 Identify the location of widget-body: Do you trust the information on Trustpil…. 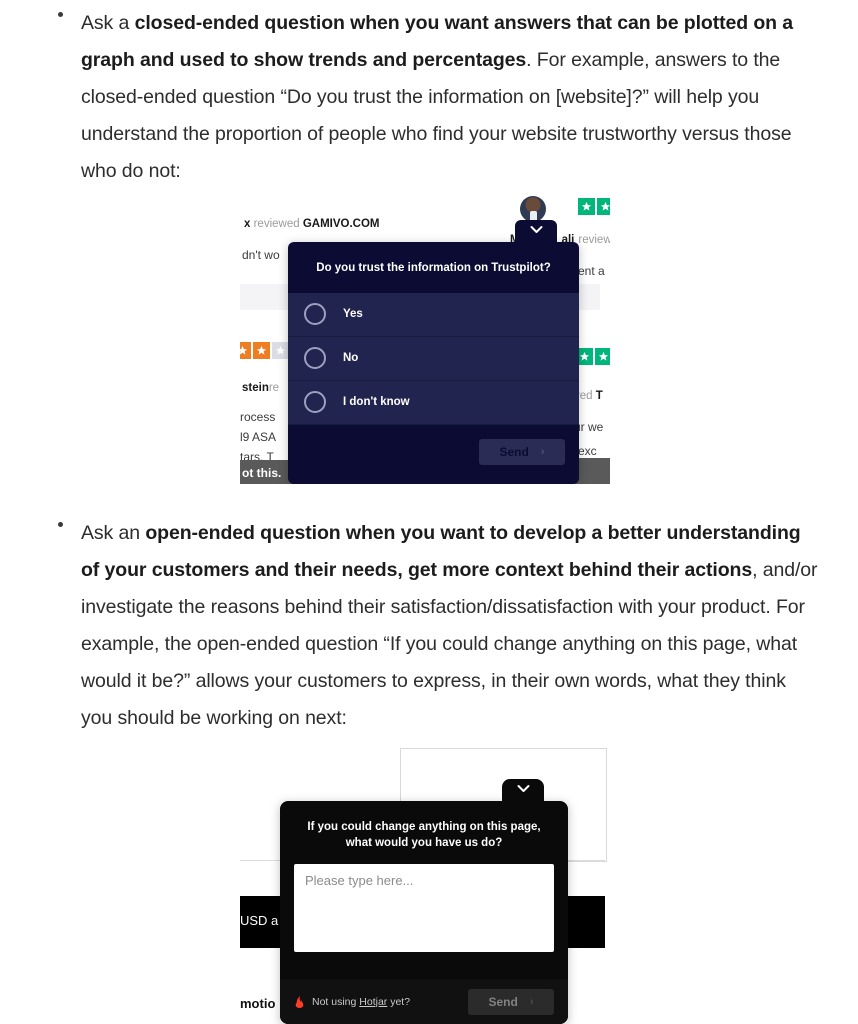
(433, 363).